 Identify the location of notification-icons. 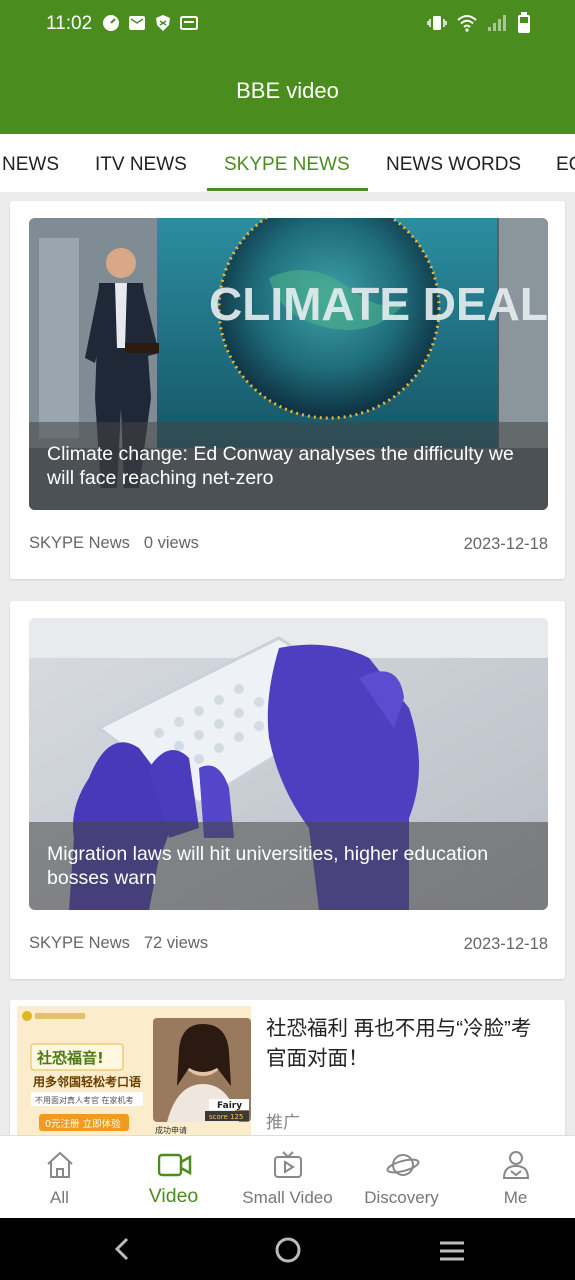
(150, 23).